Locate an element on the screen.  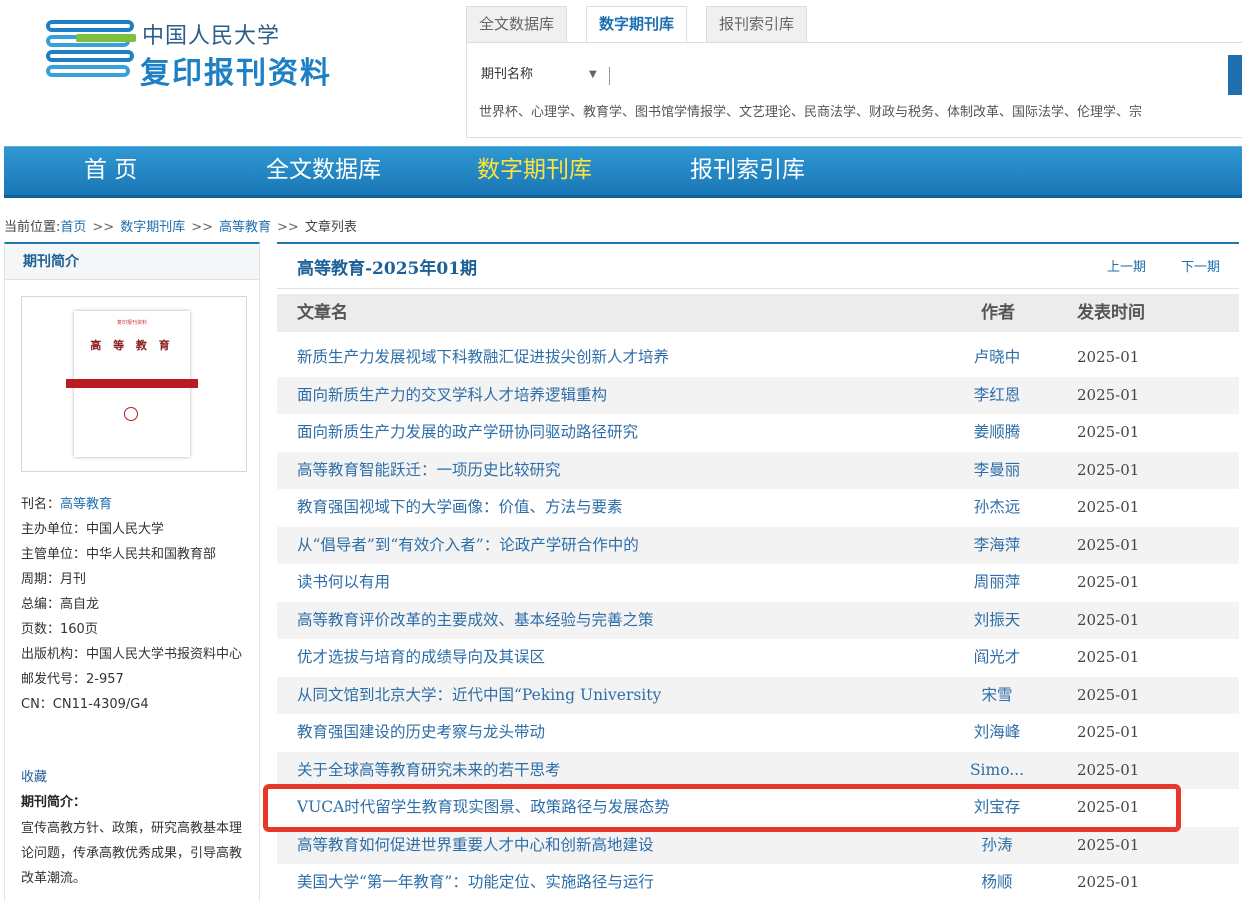
article-title-link: 面向新质生产力的交叉学科人才培养逻辑重构 is located at coordinates (617, 395).